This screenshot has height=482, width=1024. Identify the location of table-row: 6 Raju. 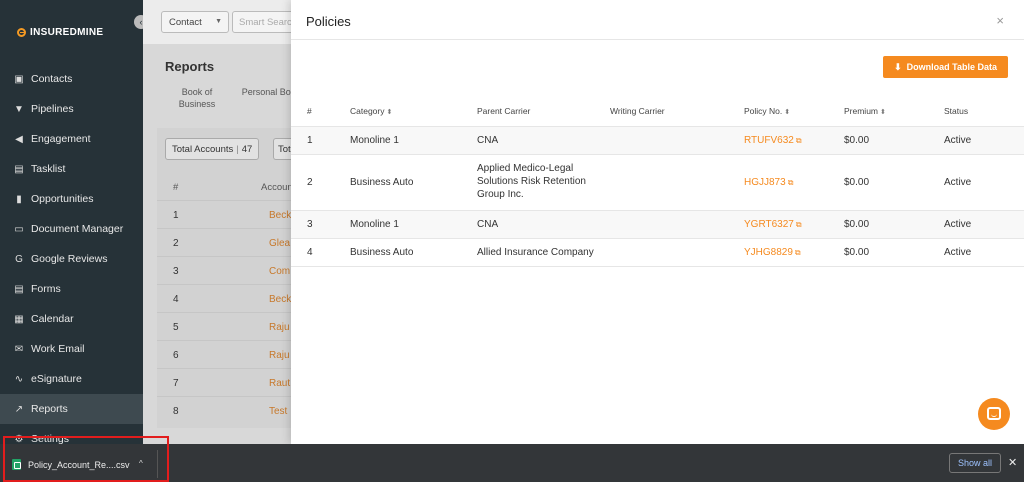
(224, 354).